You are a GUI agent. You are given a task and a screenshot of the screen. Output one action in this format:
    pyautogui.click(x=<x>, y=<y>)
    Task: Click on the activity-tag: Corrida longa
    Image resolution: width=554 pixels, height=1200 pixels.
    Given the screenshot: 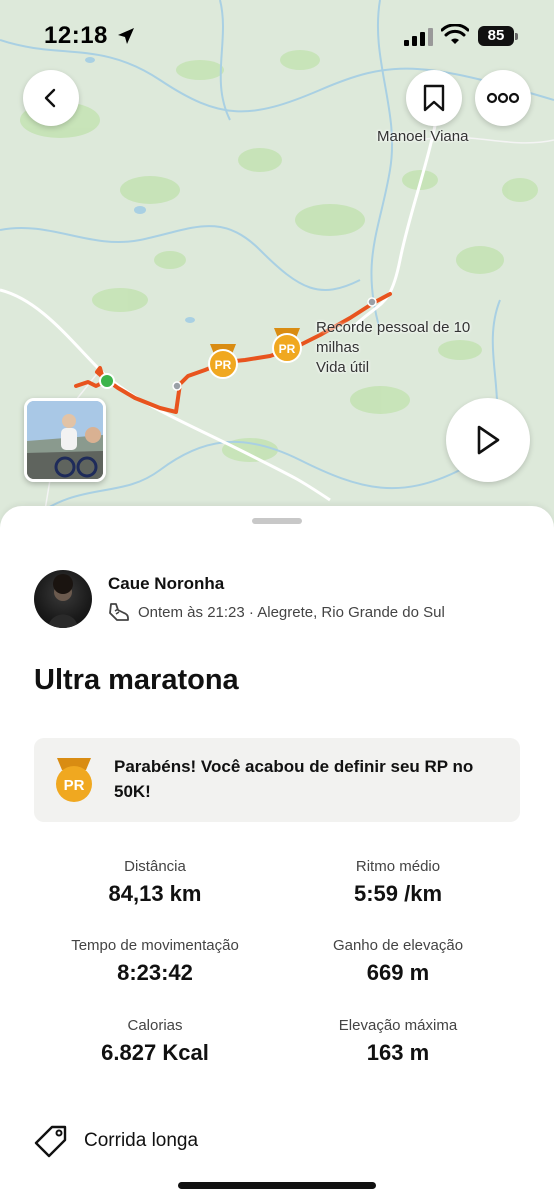 What is the action you would take?
    pyautogui.click(x=116, y=1141)
    